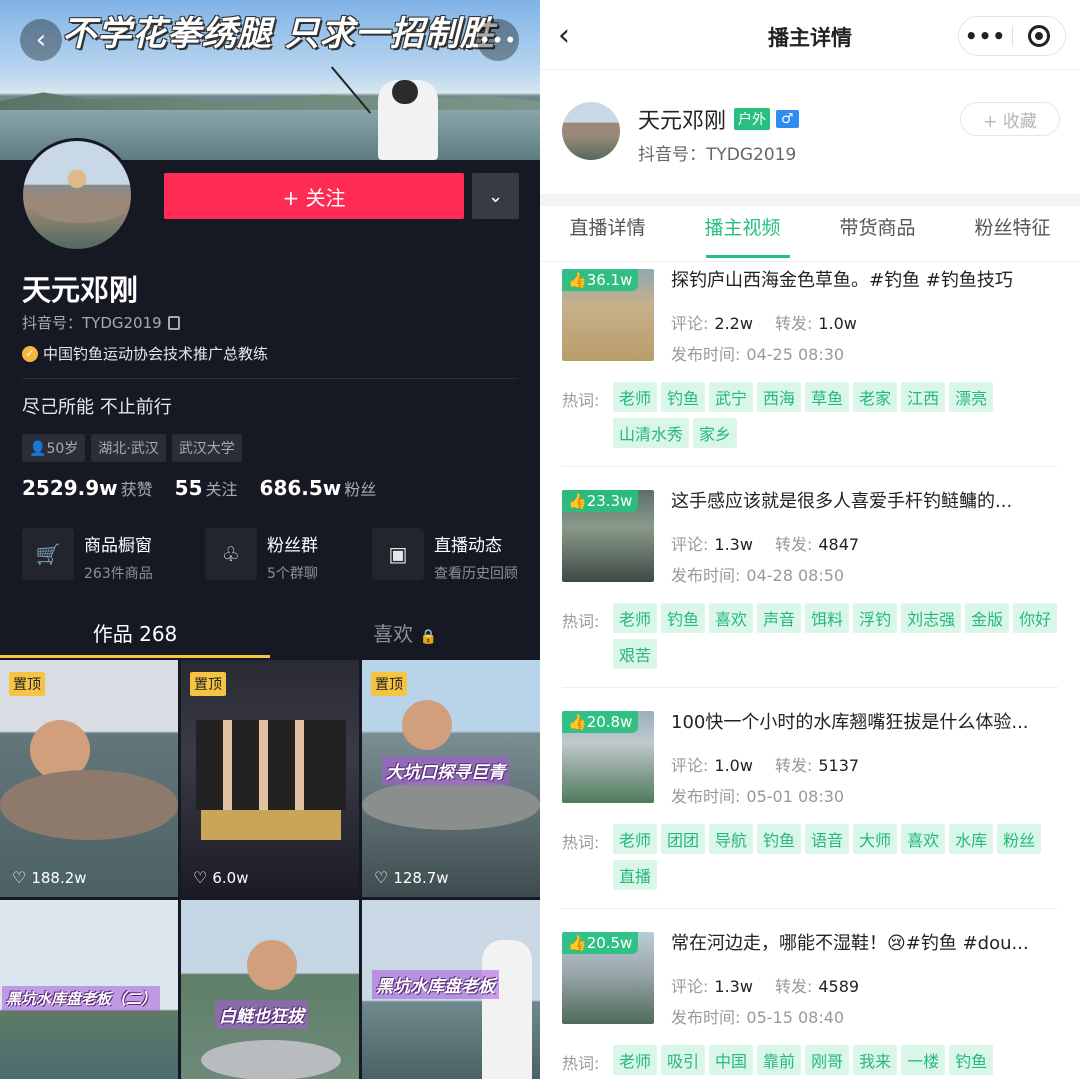  Describe the element at coordinates (87, 555) in the screenshot. I see `shop-window-entry: 🛒 商品橱窗 263件商品` at that location.